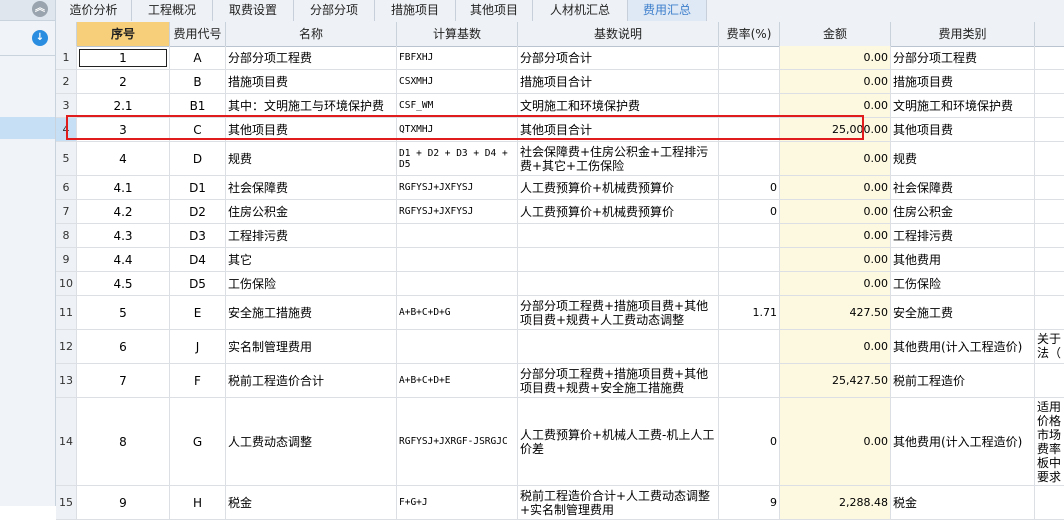 The height and width of the screenshot is (520, 1064). Describe the element at coordinates (580, 10) in the screenshot. I see `tab-labor-material-summary: 人材机汇总` at that location.